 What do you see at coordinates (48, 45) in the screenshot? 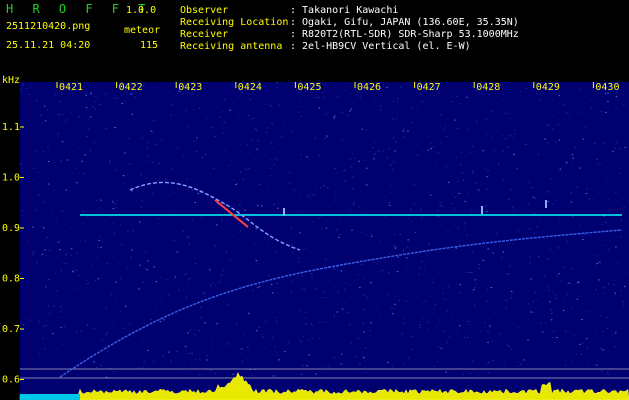
I see `file-datetime: 25.11.21 04:20` at bounding box center [48, 45].